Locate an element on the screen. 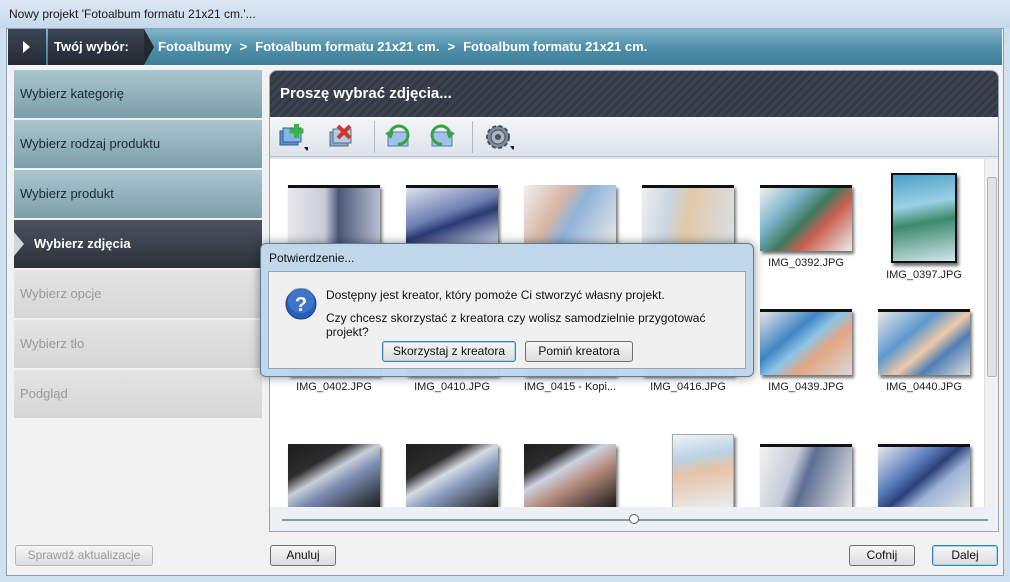  cancel-button: Anuluj is located at coordinates (303, 555).